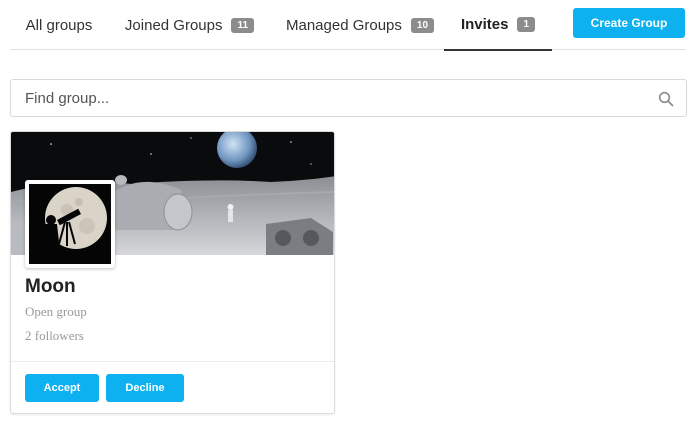 This screenshot has width=696, height=425. I want to click on tab-label: Invites, so click(484, 24).